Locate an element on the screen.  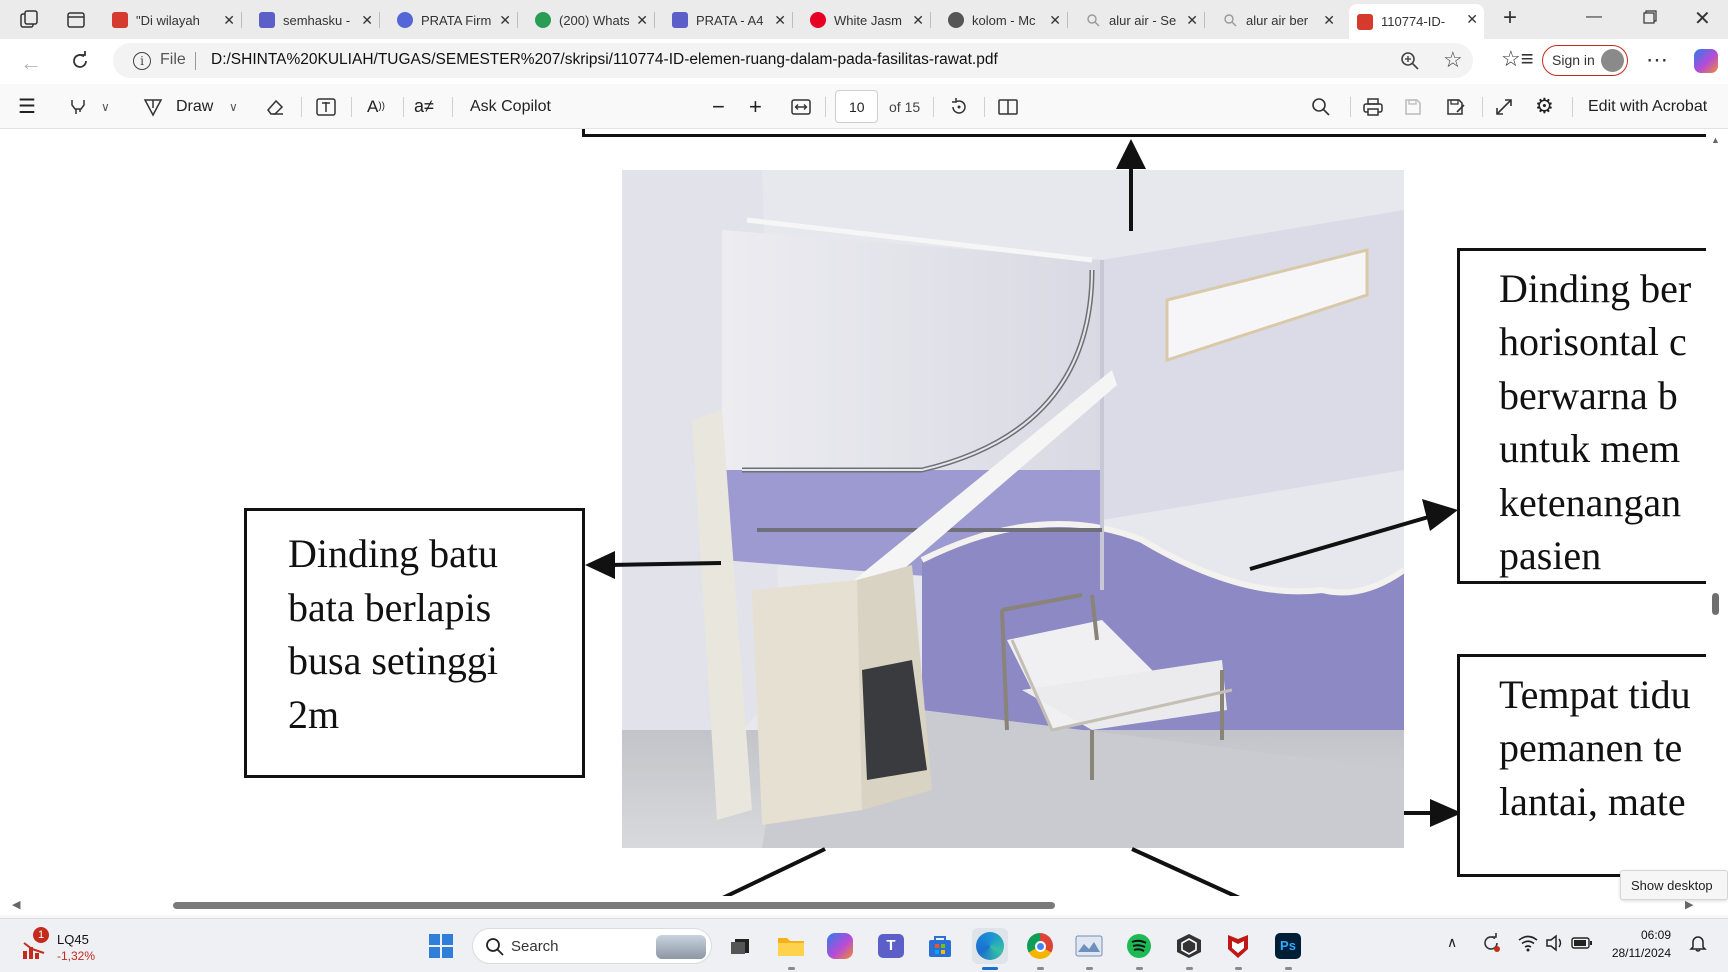
settings-gear-icon: ⚙ is located at coordinates (1544, 106).